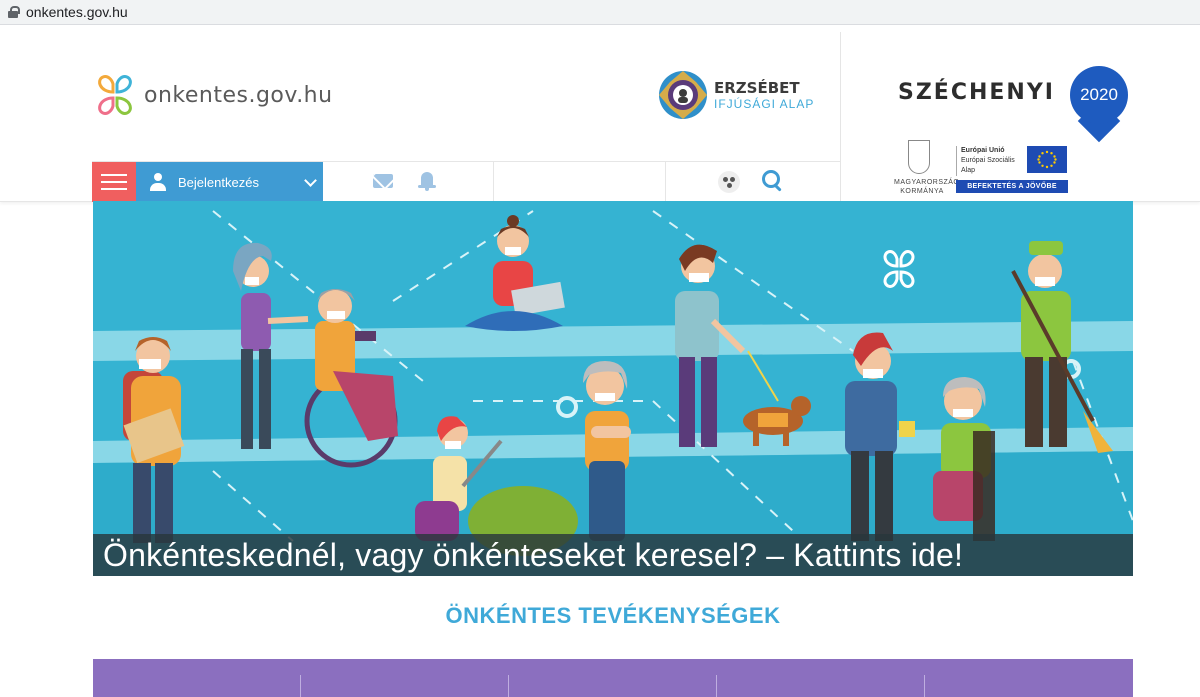 The image size is (1200, 697). What do you see at coordinates (1012, 186) in the screenshot?
I see `szechenyi-slogan: BEFEKTETÉS A JÖVŐBE` at bounding box center [1012, 186].